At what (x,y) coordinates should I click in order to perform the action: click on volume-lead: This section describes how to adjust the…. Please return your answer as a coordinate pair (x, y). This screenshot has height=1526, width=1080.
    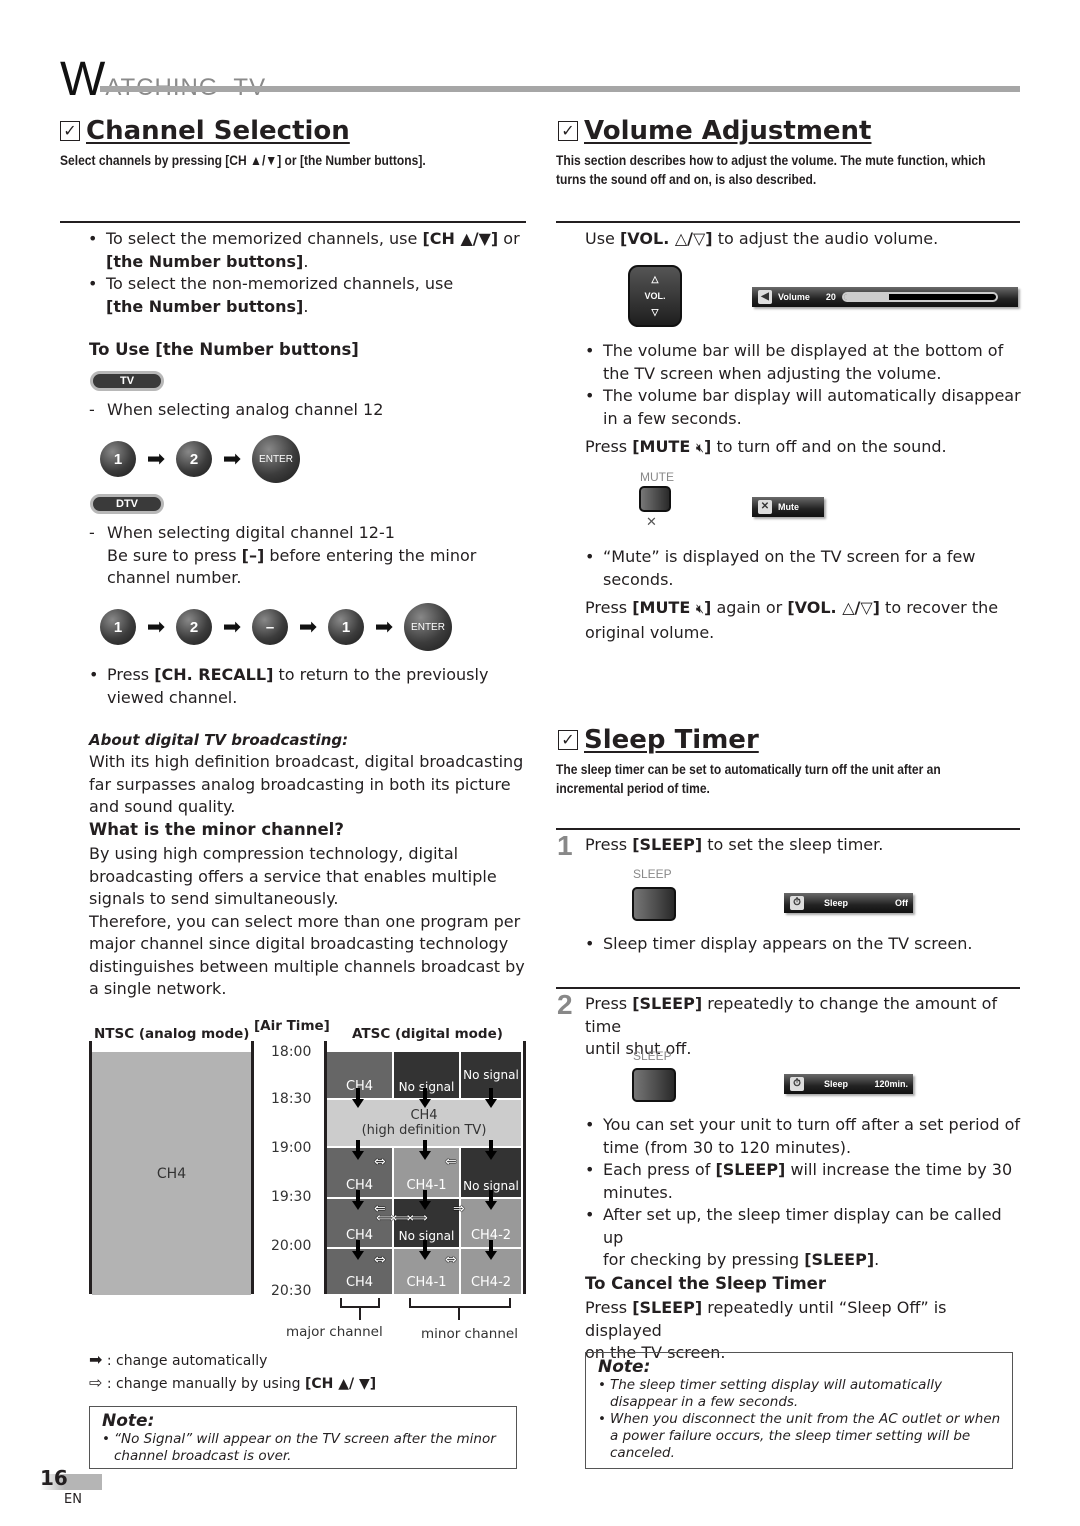
    Looking at the image, I should click on (771, 169).